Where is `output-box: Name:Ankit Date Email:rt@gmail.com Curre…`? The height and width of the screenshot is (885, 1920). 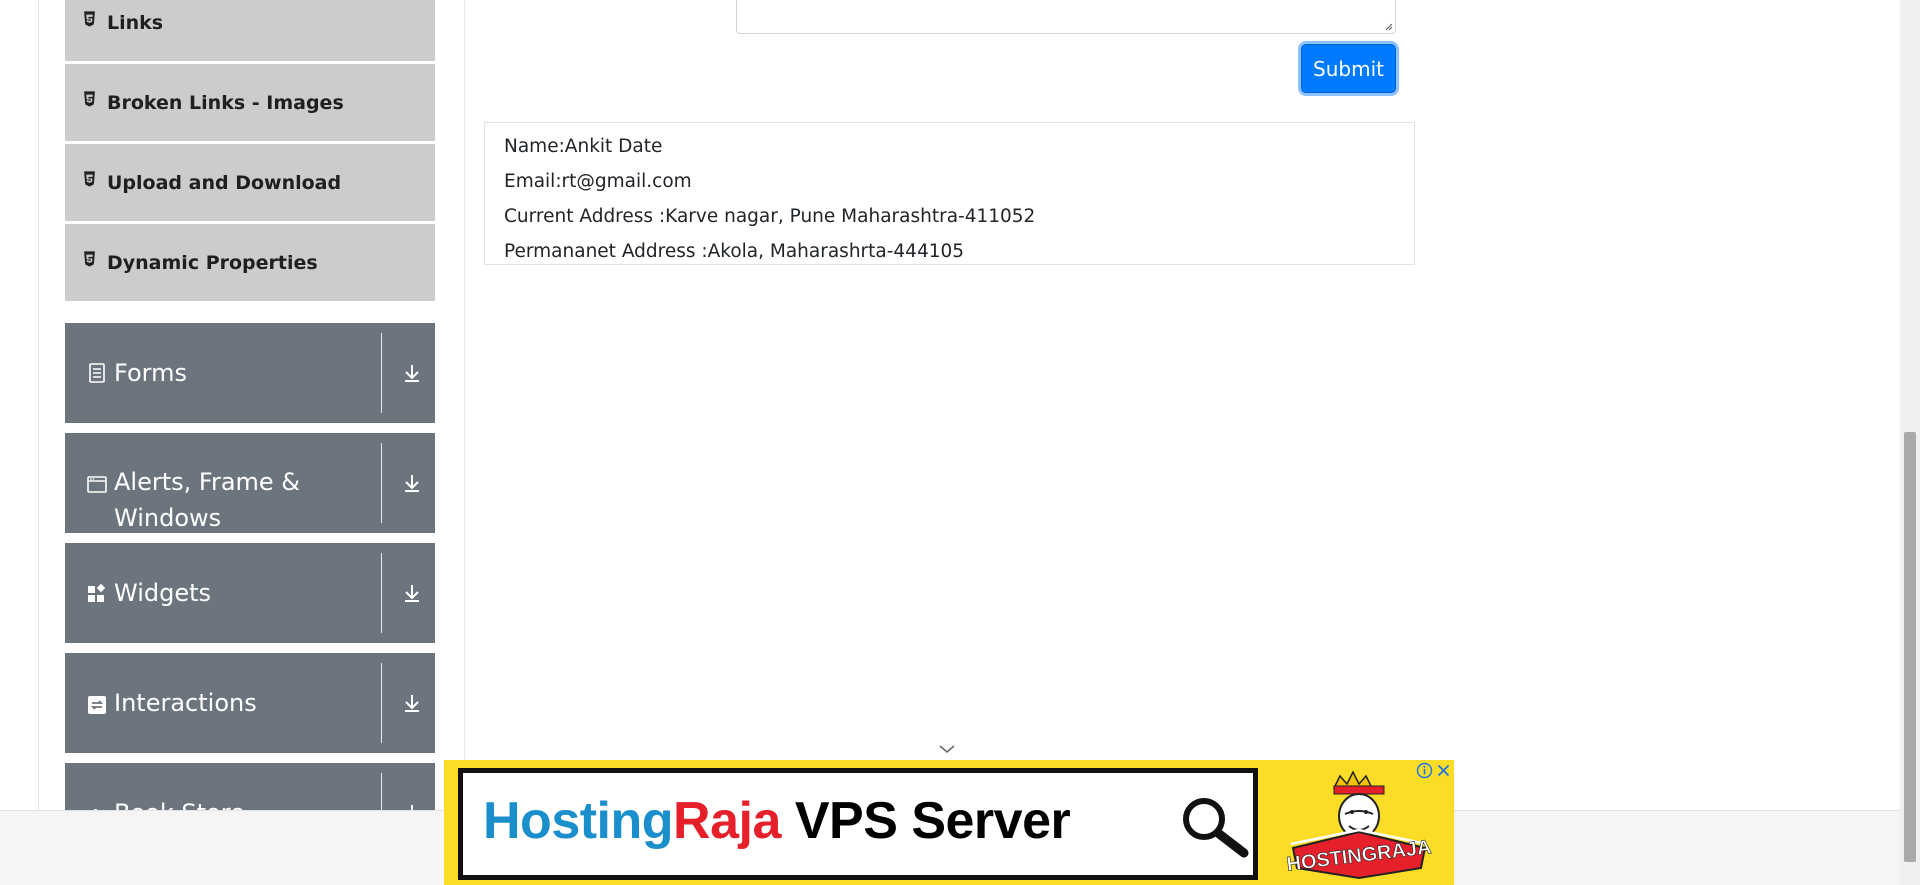
output-box: Name:Ankit Date Email:rt@gmail.com Curre… is located at coordinates (949, 193).